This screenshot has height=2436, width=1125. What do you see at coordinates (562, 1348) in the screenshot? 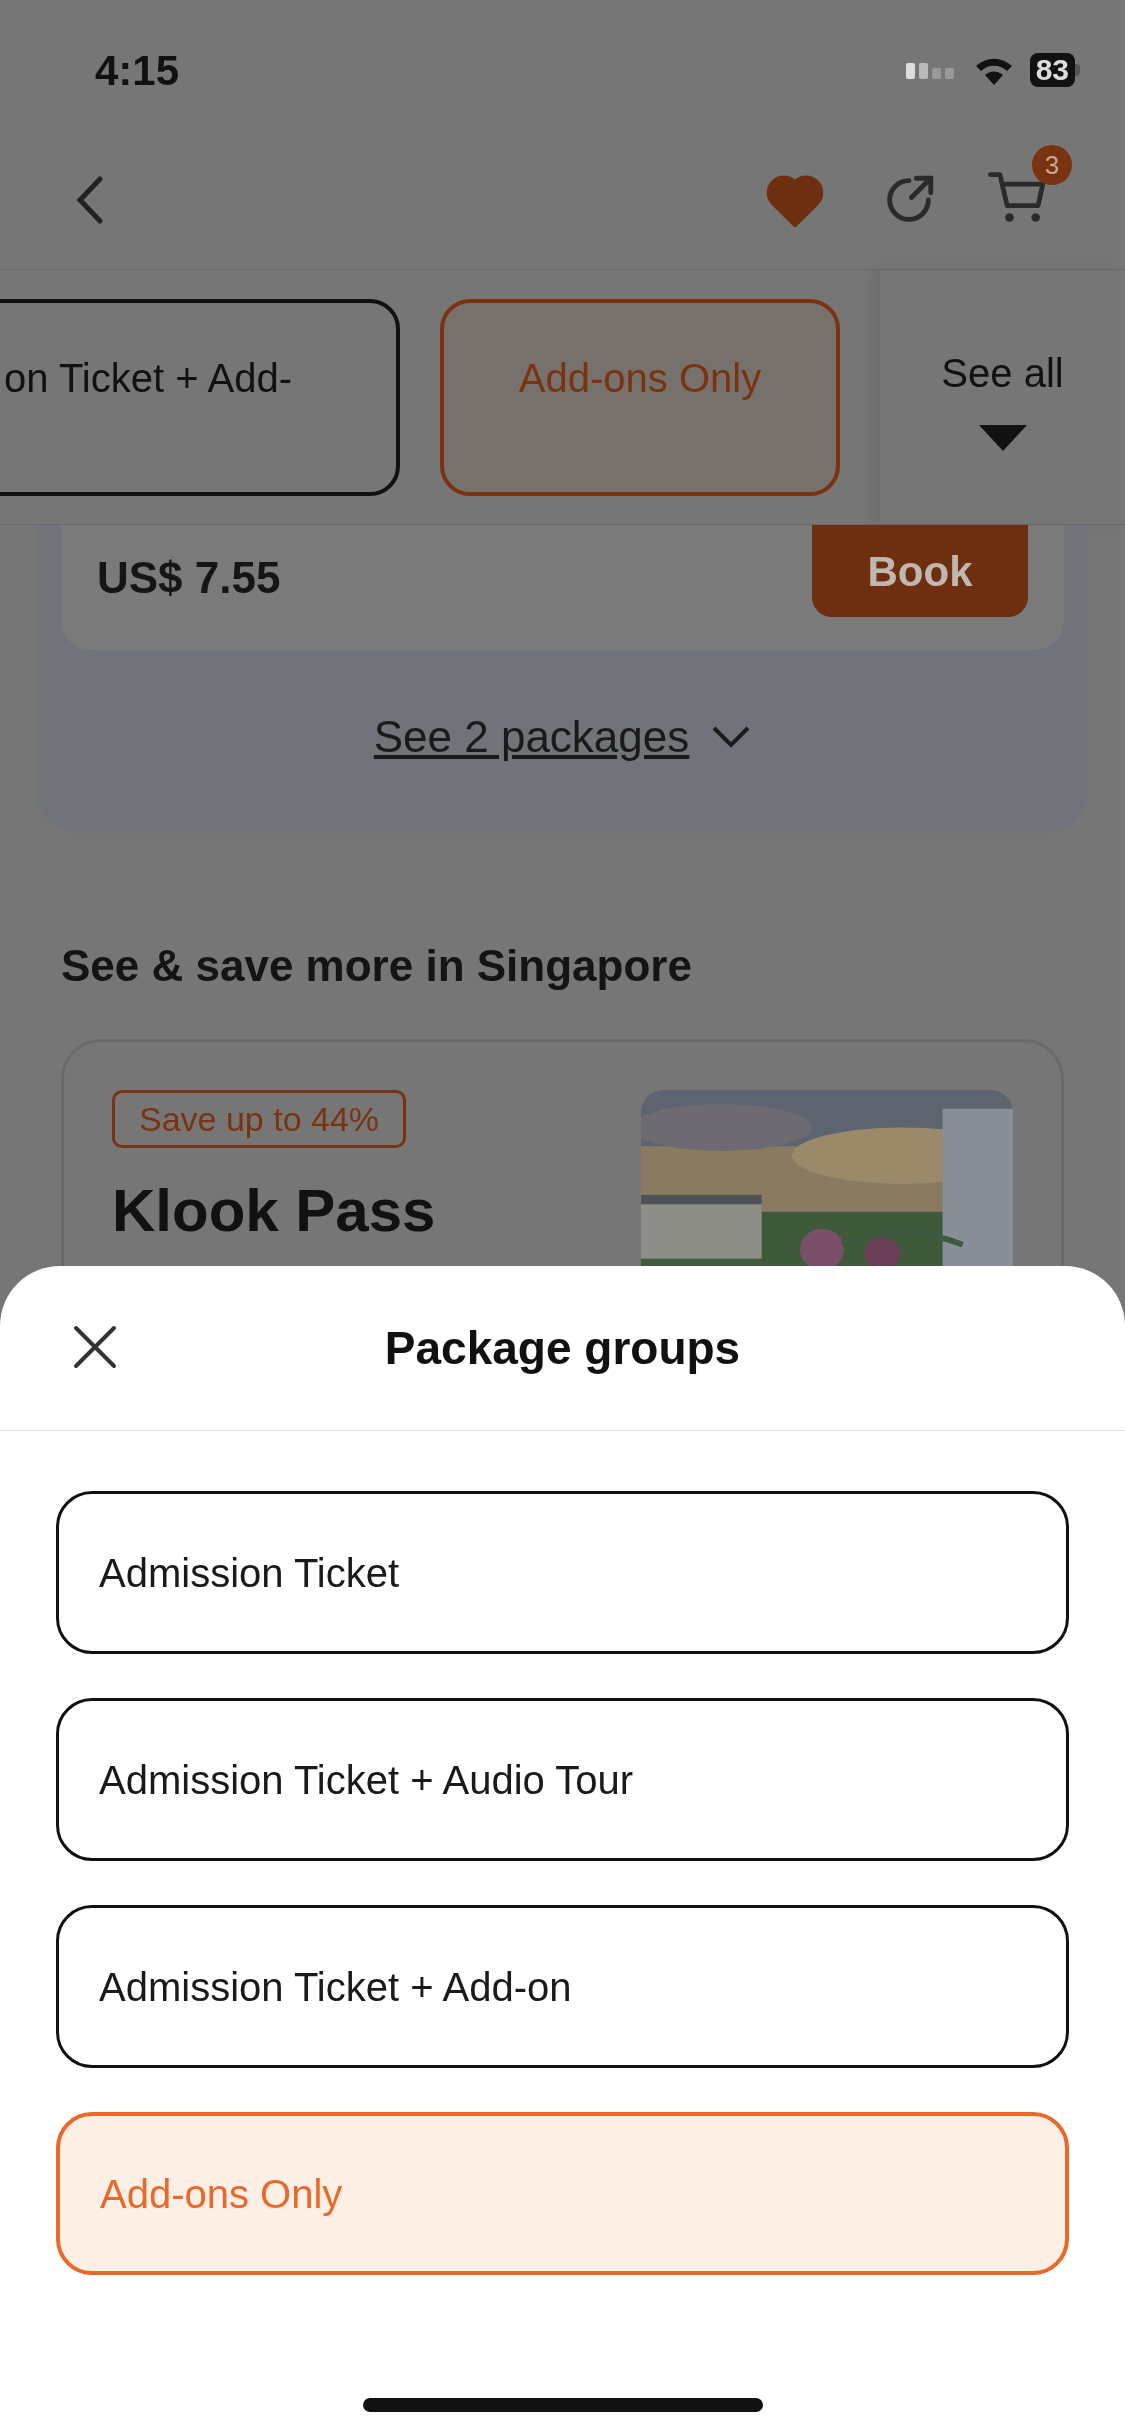
I see `sheet-title: Package groups` at bounding box center [562, 1348].